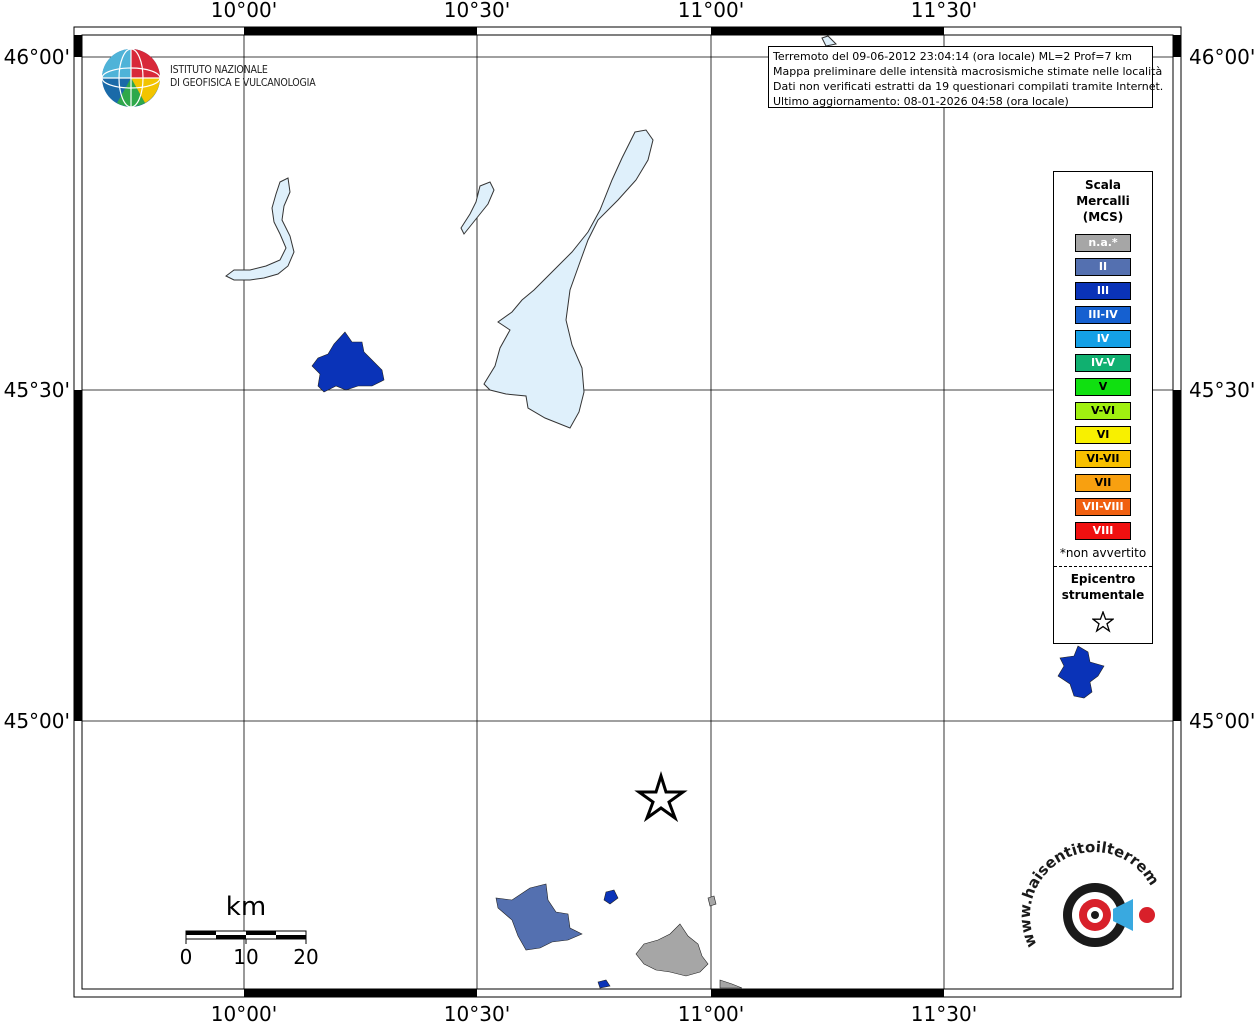 The image size is (1255, 1024). Describe the element at coordinates (186, 957) in the screenshot. I see `scale-tick-0: 0` at that location.